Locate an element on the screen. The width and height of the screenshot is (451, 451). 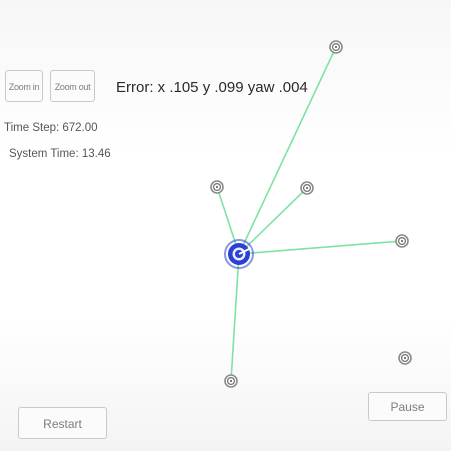
pause-button: Pause is located at coordinates (407, 406).